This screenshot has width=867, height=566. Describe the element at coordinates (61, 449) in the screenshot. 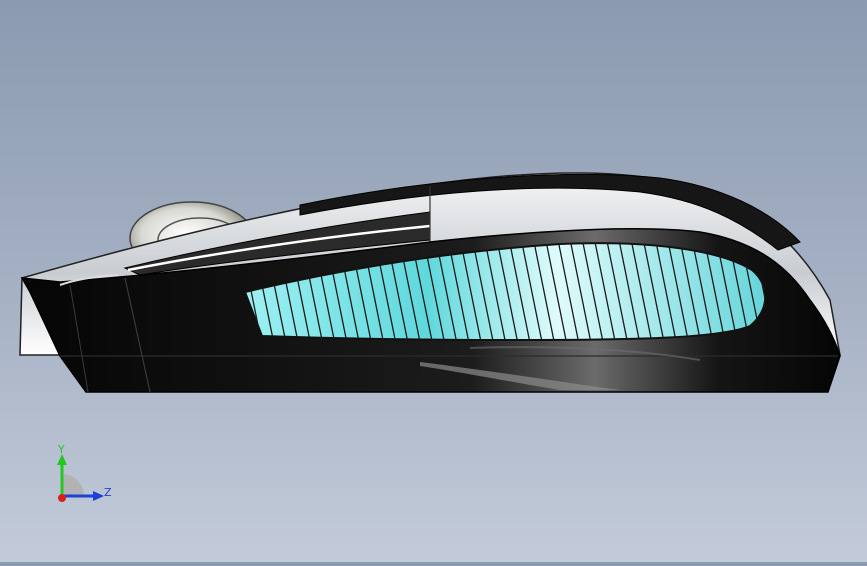

I see `y-axis-label: Y` at that location.